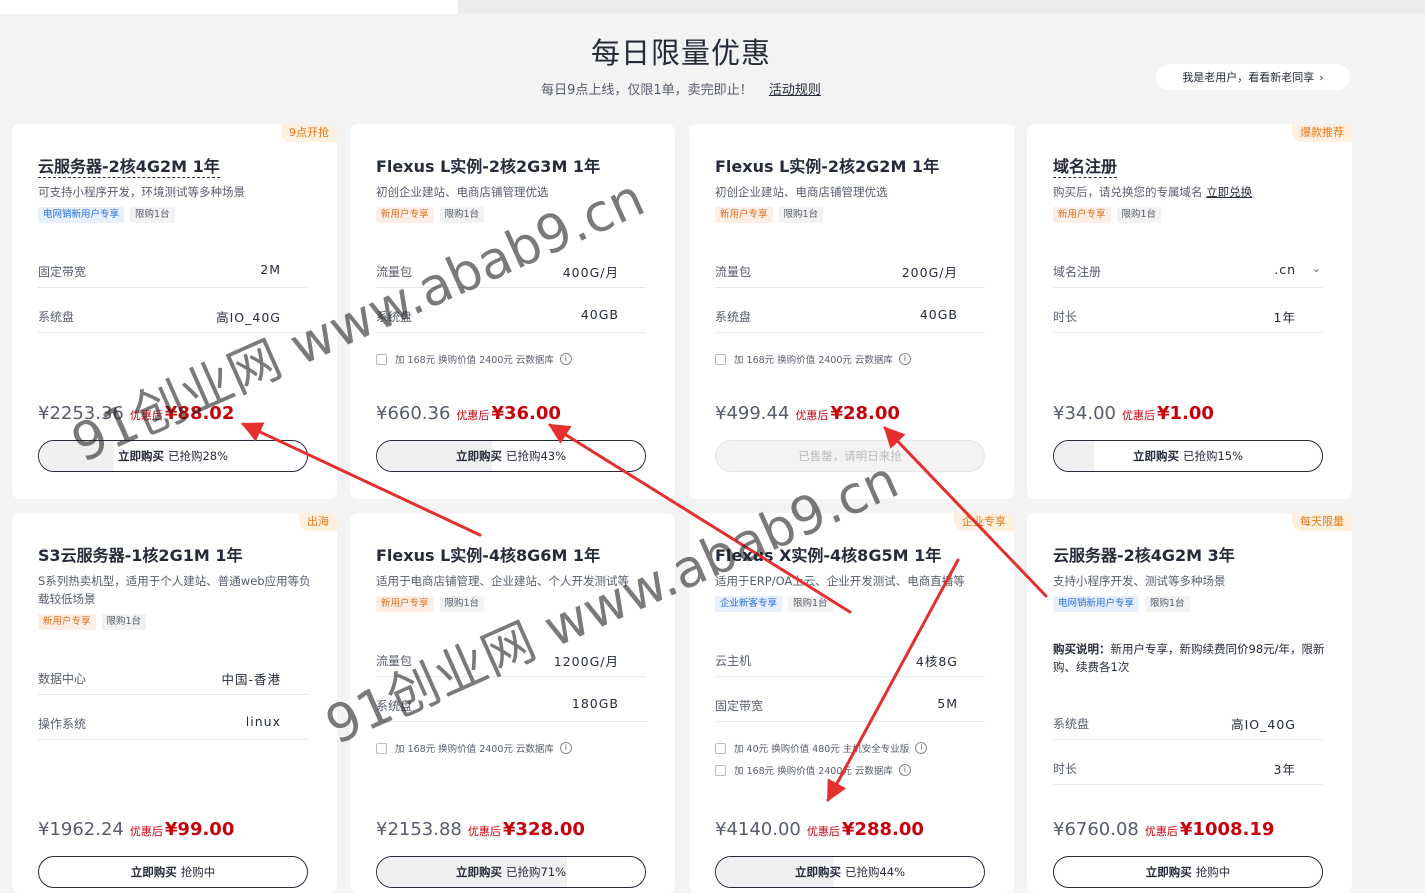 Image resolution: width=1425 pixels, height=893 pixels. I want to click on original-price: ¥4140.00, so click(758, 829).